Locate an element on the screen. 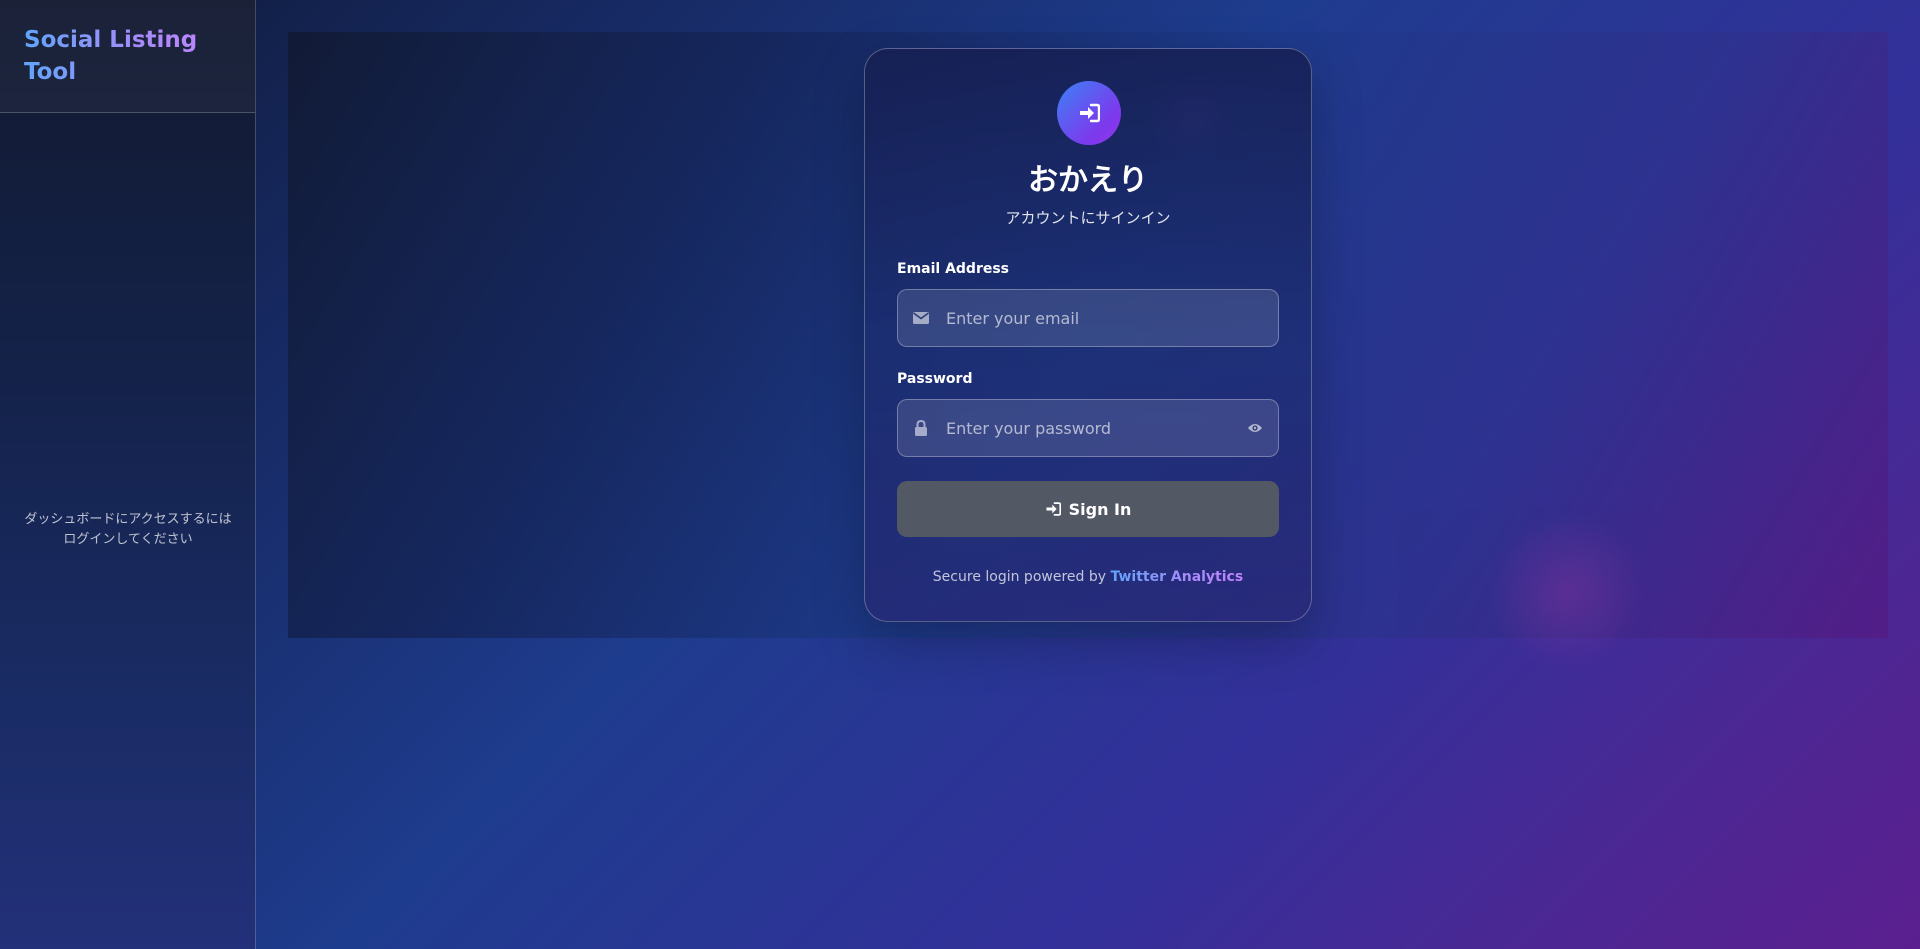 This screenshot has width=1920, height=949. password-field-wrapper is located at coordinates (1088, 428).